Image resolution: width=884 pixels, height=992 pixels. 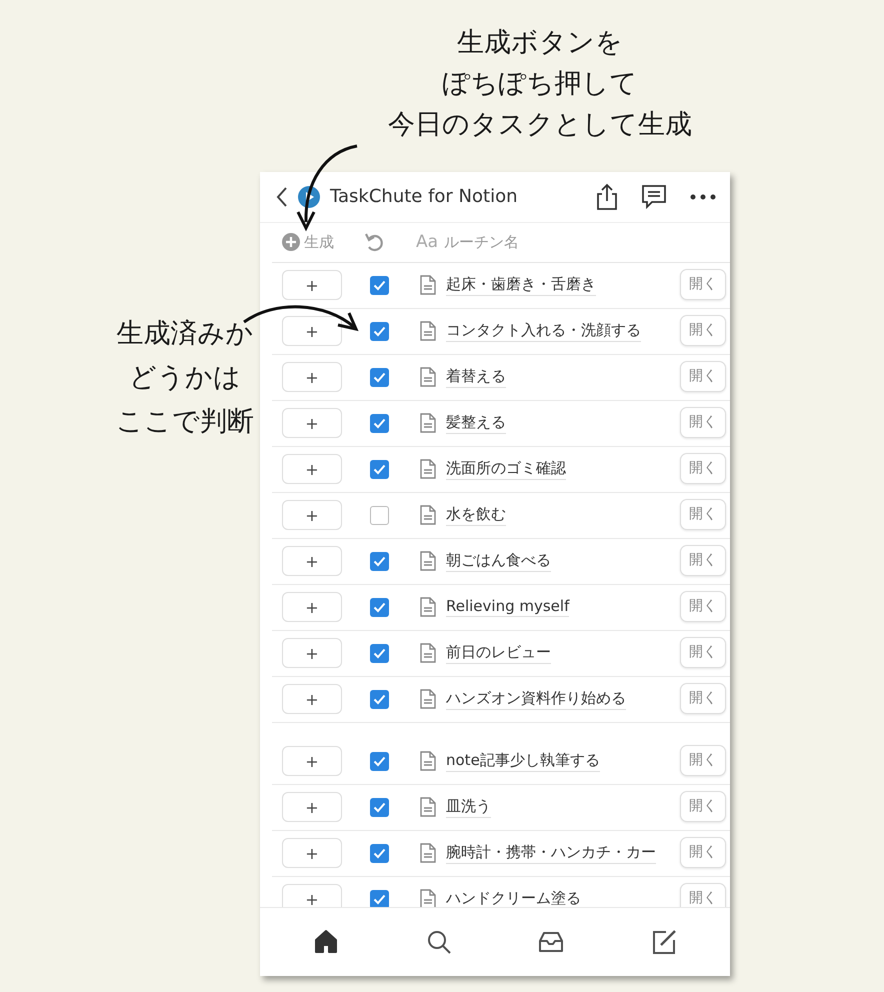 I want to click on back-icon, so click(x=282, y=197).